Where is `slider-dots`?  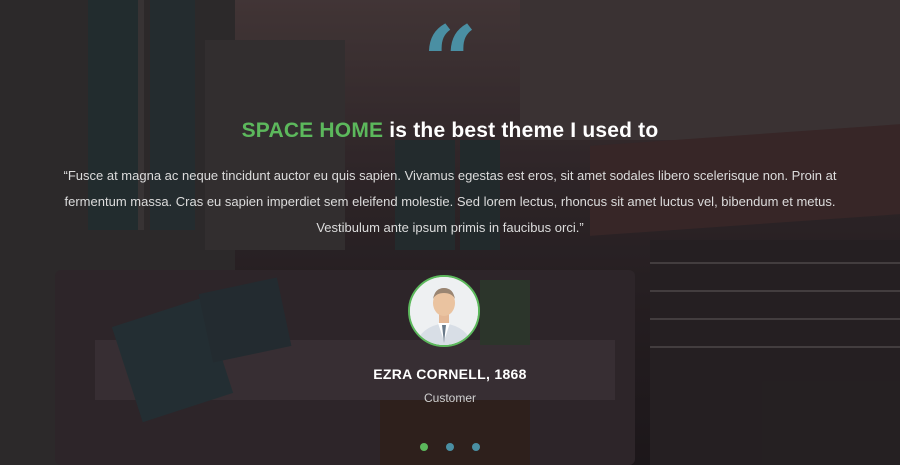 slider-dots is located at coordinates (450, 447).